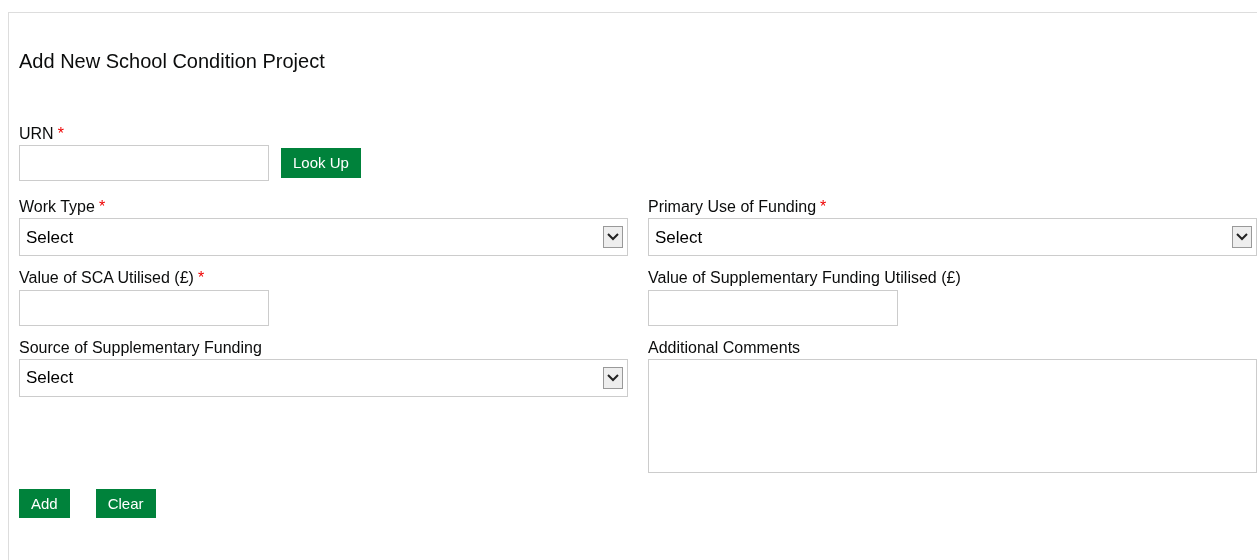 The image size is (1257, 560). Describe the element at coordinates (321, 163) in the screenshot. I see `look-up-button: Look Up` at that location.